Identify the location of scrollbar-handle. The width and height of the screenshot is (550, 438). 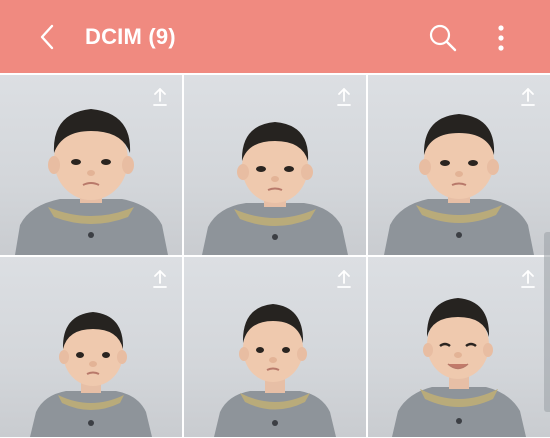
(547, 322).